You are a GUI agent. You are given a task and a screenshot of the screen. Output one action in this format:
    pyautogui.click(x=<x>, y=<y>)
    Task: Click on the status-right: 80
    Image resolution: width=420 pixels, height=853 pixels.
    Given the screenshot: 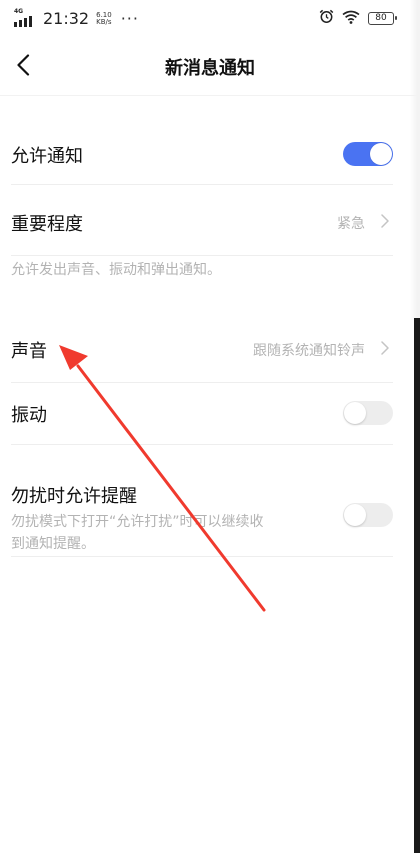 What is the action you would take?
    pyautogui.click(x=358, y=18)
    